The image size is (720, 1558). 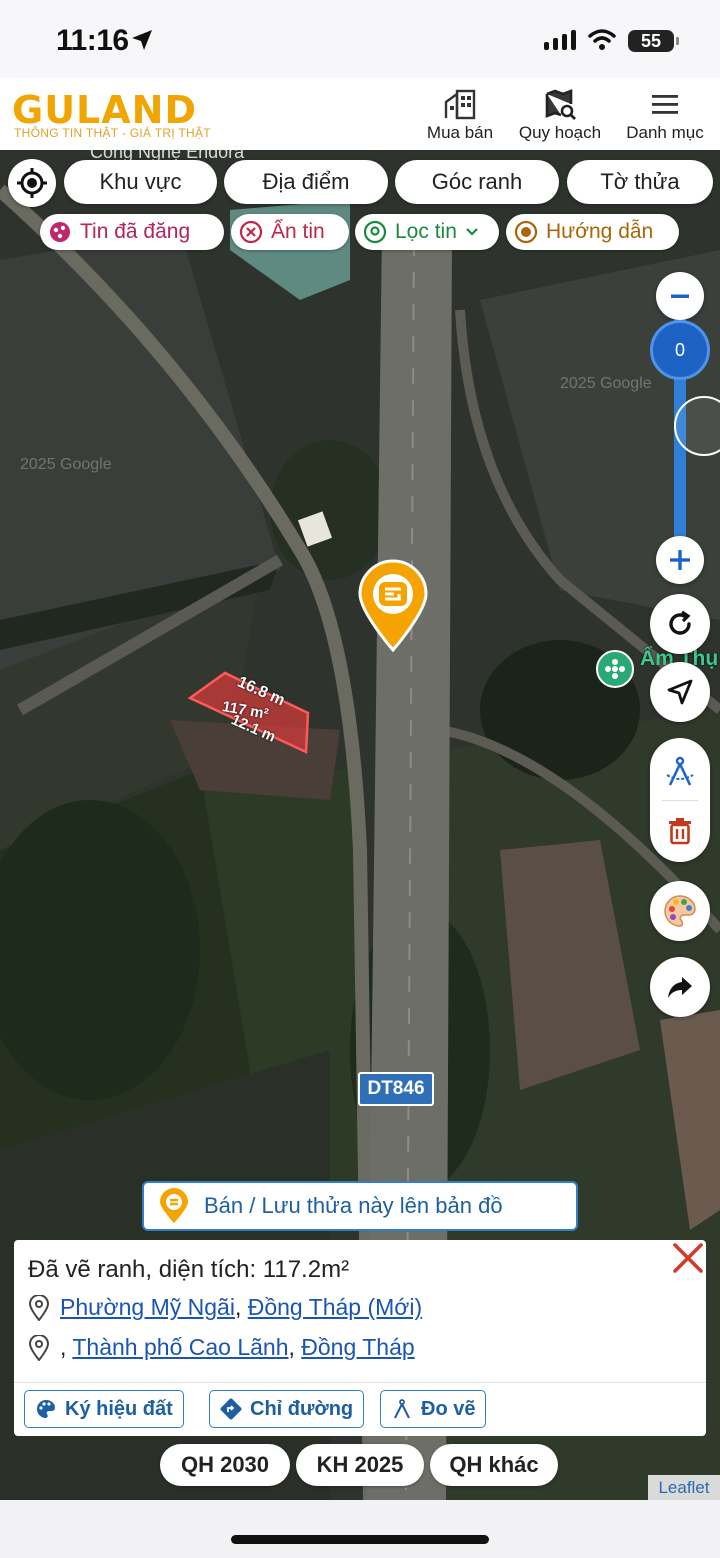 I want to click on refresh-icon, so click(x=680, y=622).